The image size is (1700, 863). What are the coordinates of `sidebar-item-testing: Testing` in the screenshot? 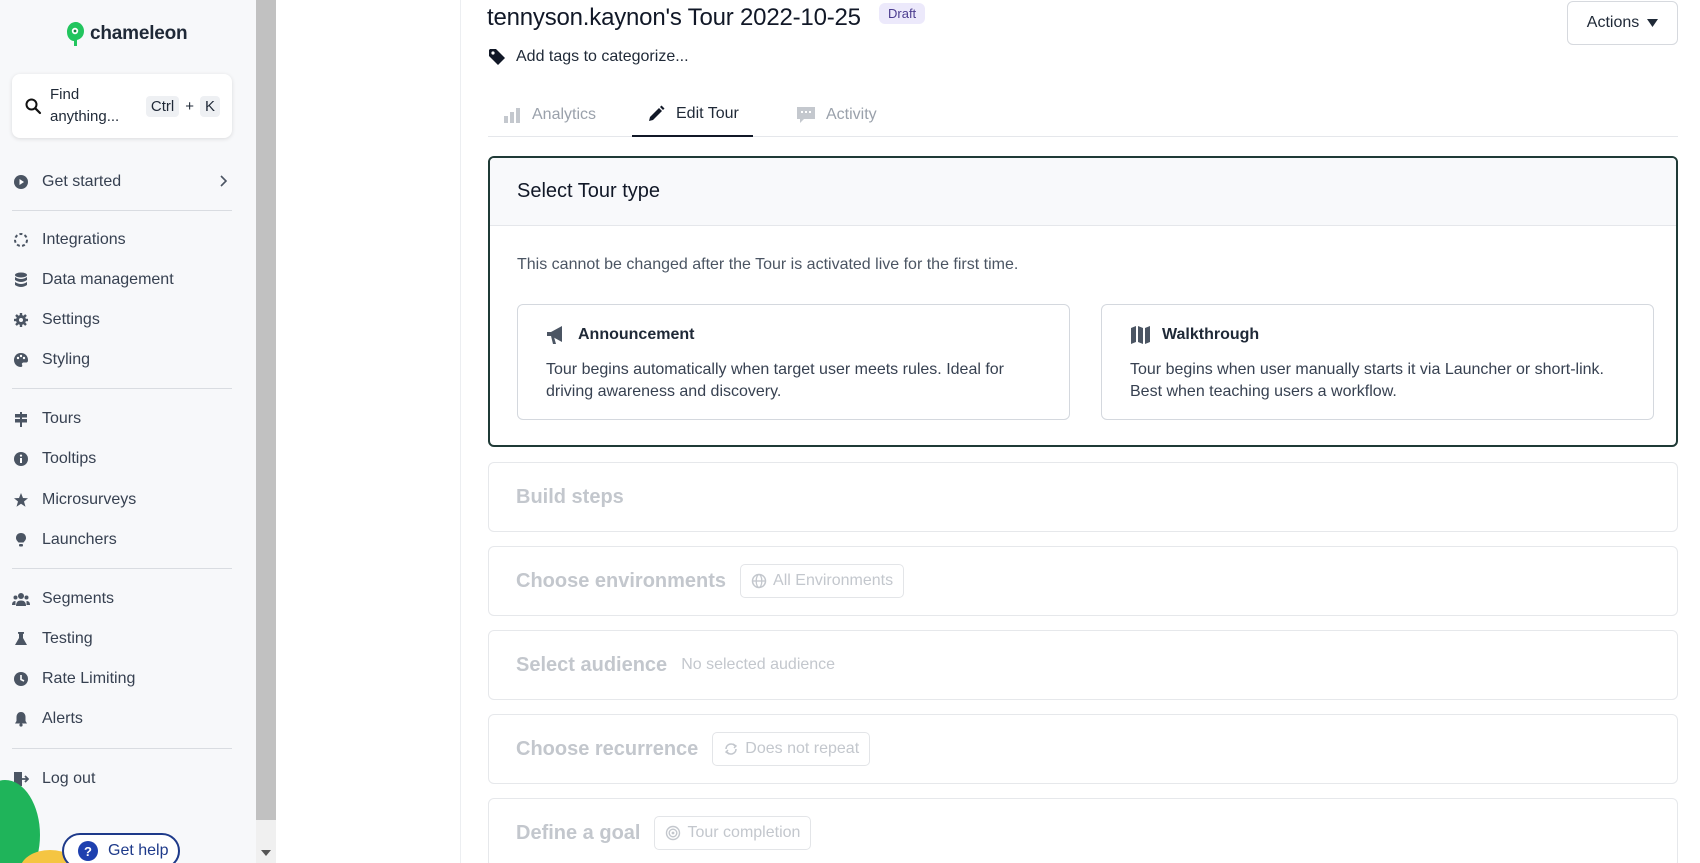 It's located at (122, 639).